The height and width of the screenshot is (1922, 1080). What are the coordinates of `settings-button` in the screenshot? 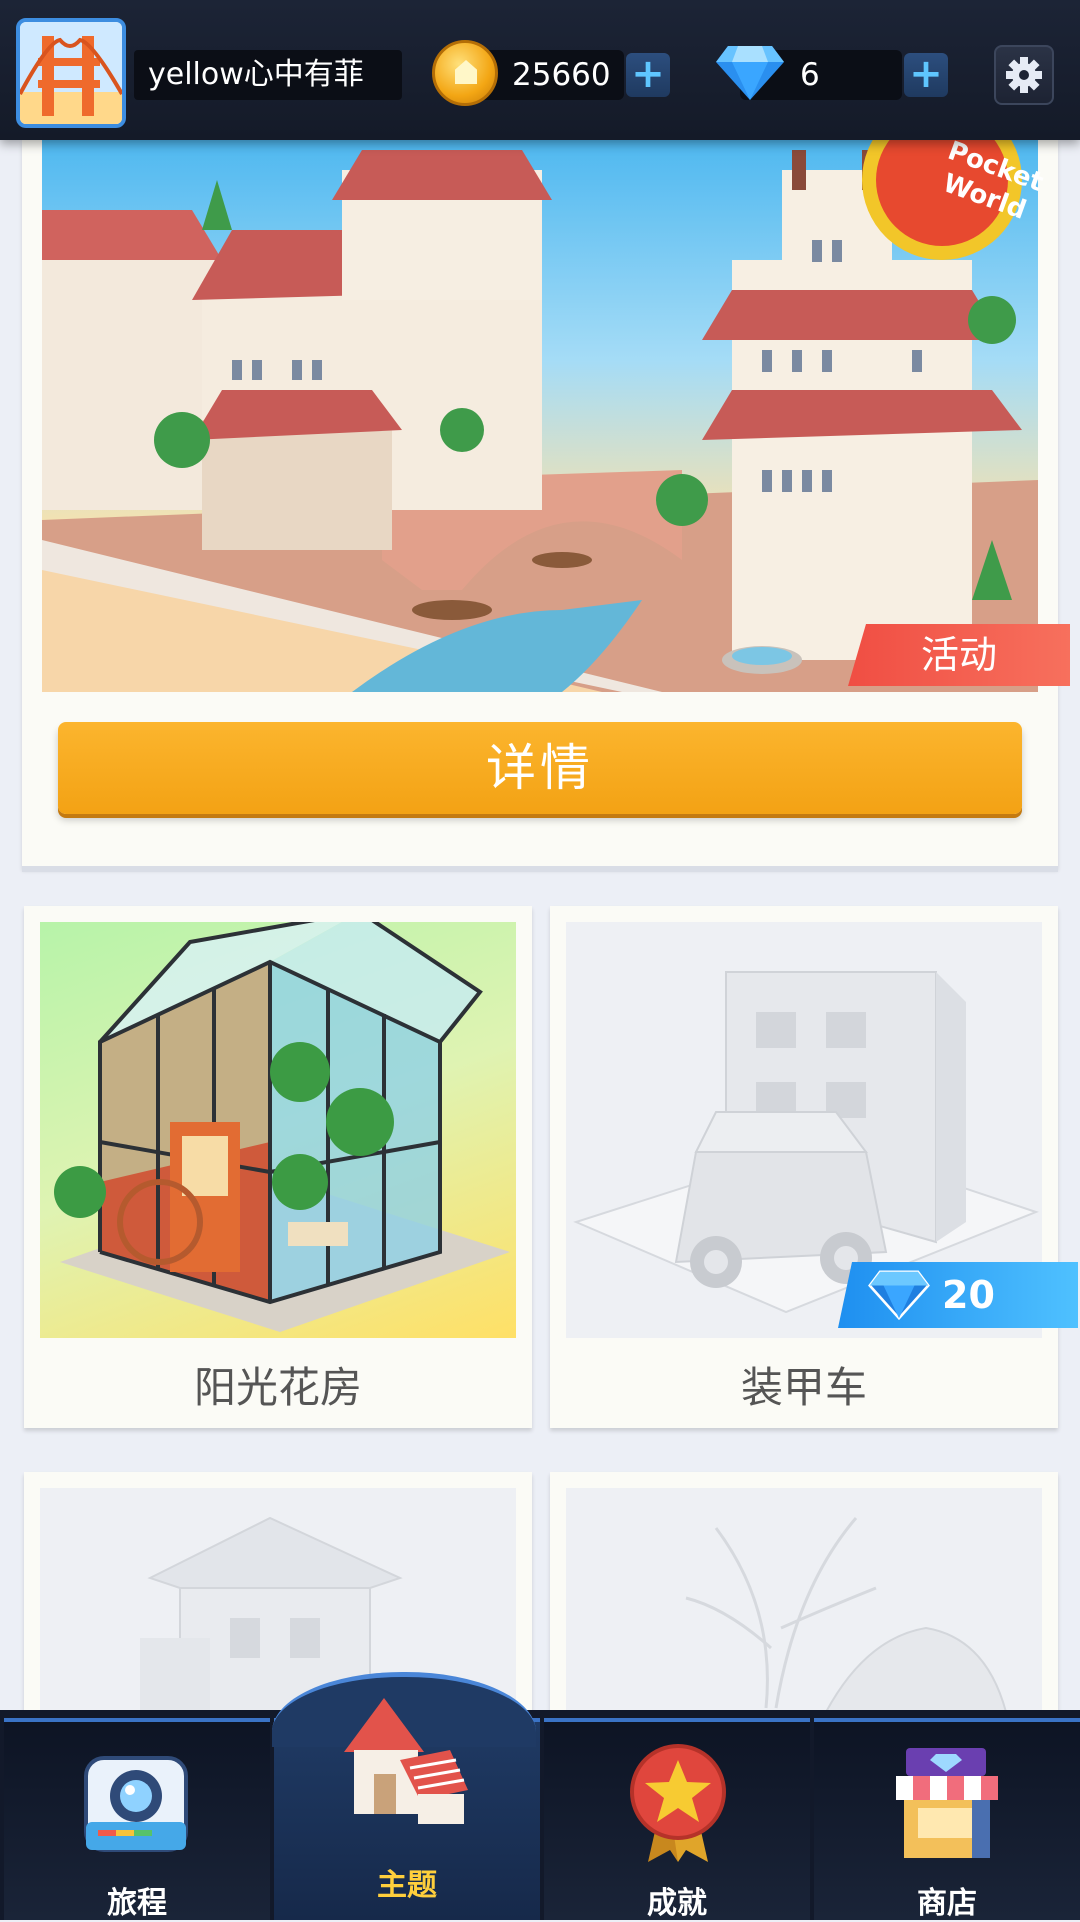 It's located at (1024, 75).